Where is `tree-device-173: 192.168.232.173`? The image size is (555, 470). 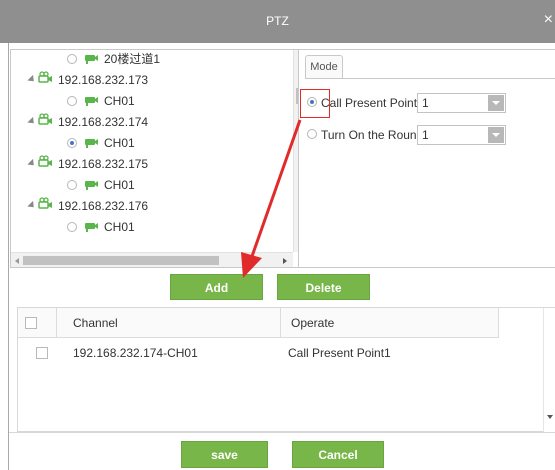
tree-device-173: 192.168.232.173 is located at coordinates (145, 80).